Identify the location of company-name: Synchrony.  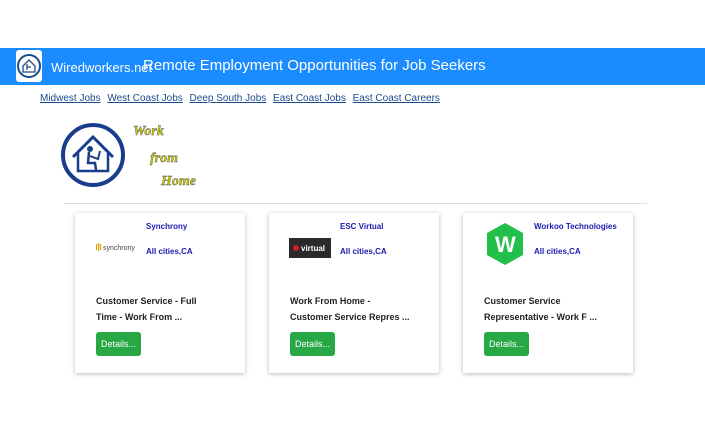
(166, 226).